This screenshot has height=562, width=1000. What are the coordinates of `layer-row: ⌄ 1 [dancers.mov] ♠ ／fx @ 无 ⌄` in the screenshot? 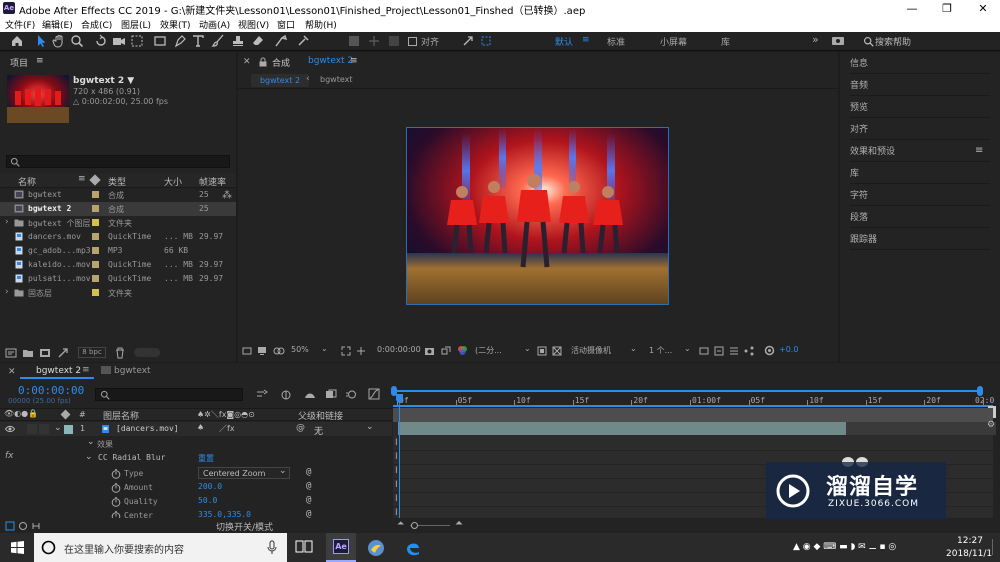 It's located at (196, 429).